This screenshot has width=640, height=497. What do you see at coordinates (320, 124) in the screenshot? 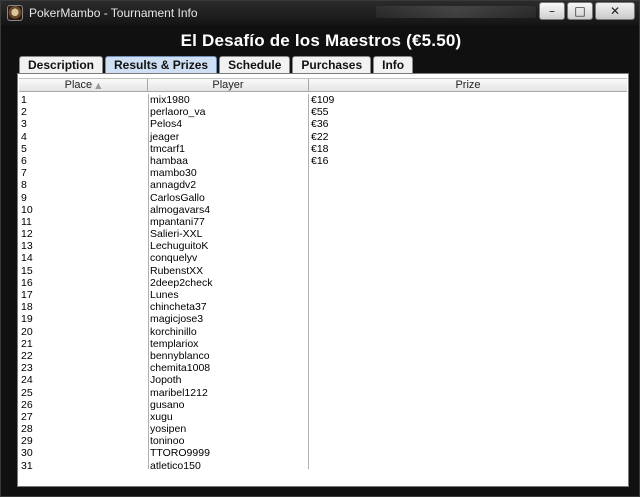
I see `prize-cell: €36` at bounding box center [320, 124].